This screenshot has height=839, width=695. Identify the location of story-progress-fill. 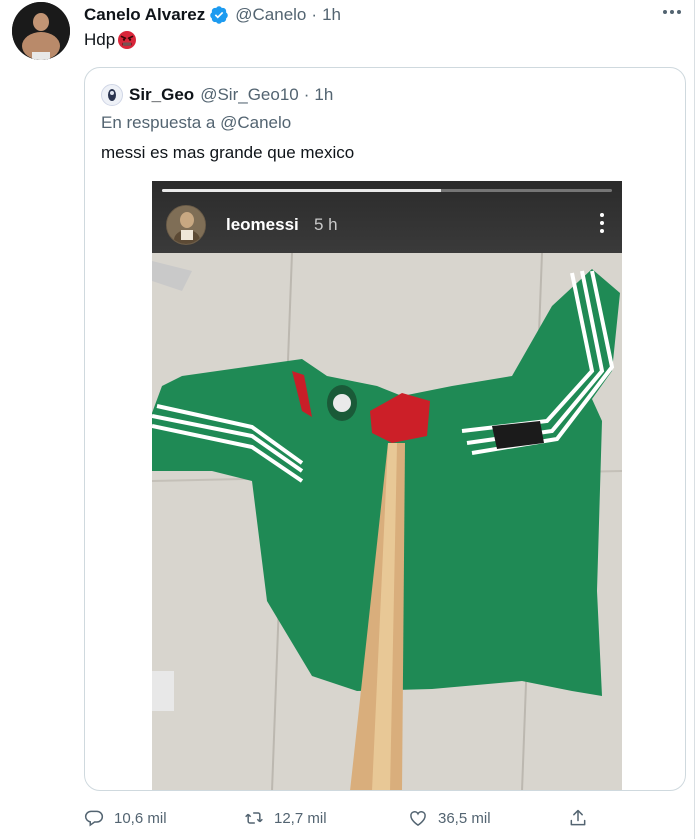
(301, 190).